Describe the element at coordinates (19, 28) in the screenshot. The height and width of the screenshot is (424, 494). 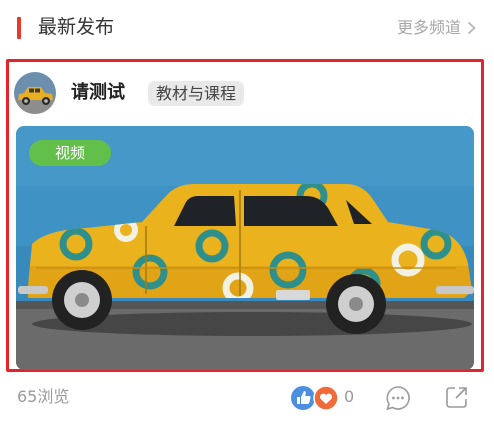
I see `title-accent-bar` at that location.